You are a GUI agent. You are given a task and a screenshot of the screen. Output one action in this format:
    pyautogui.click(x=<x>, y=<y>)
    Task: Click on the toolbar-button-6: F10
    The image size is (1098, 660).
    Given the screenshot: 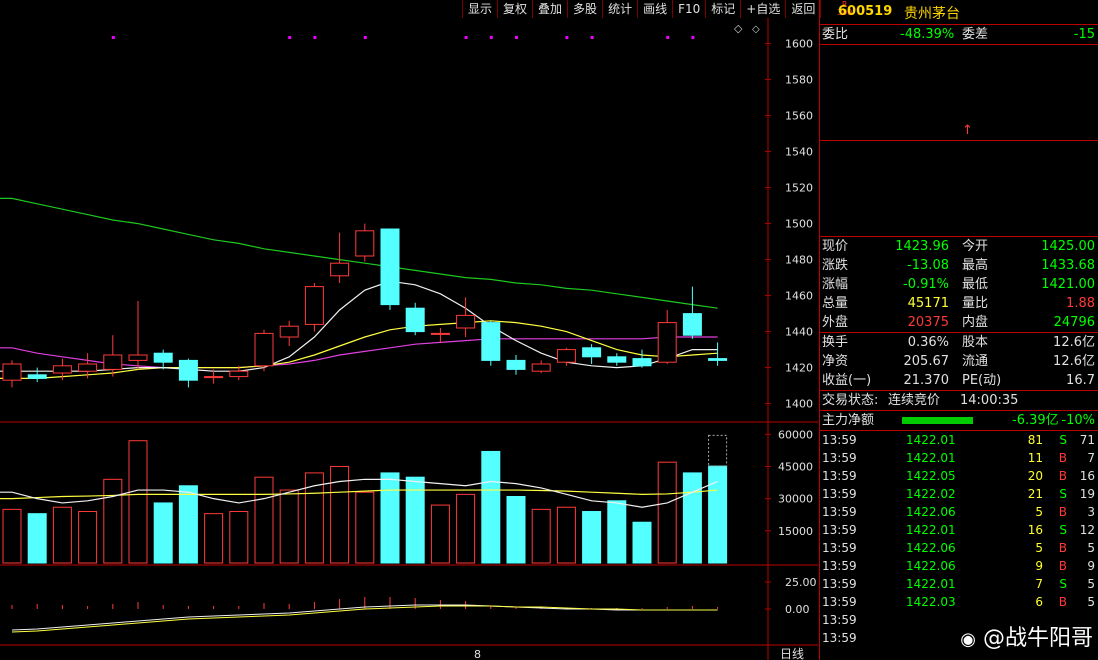 What is the action you would take?
    pyautogui.click(x=690, y=9)
    